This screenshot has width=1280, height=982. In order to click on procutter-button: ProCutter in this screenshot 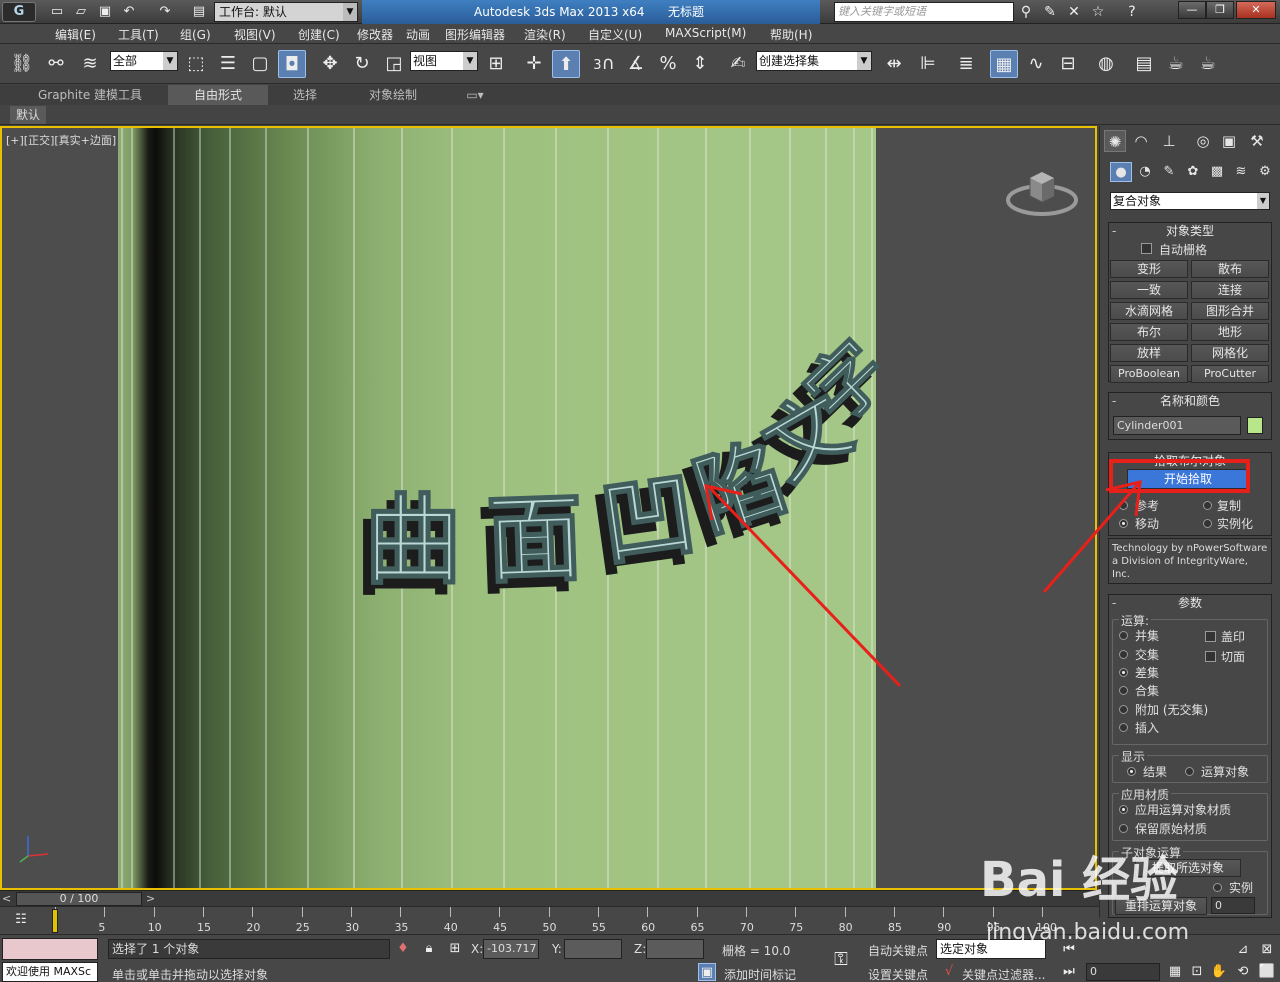, I will do `click(1230, 374)`.